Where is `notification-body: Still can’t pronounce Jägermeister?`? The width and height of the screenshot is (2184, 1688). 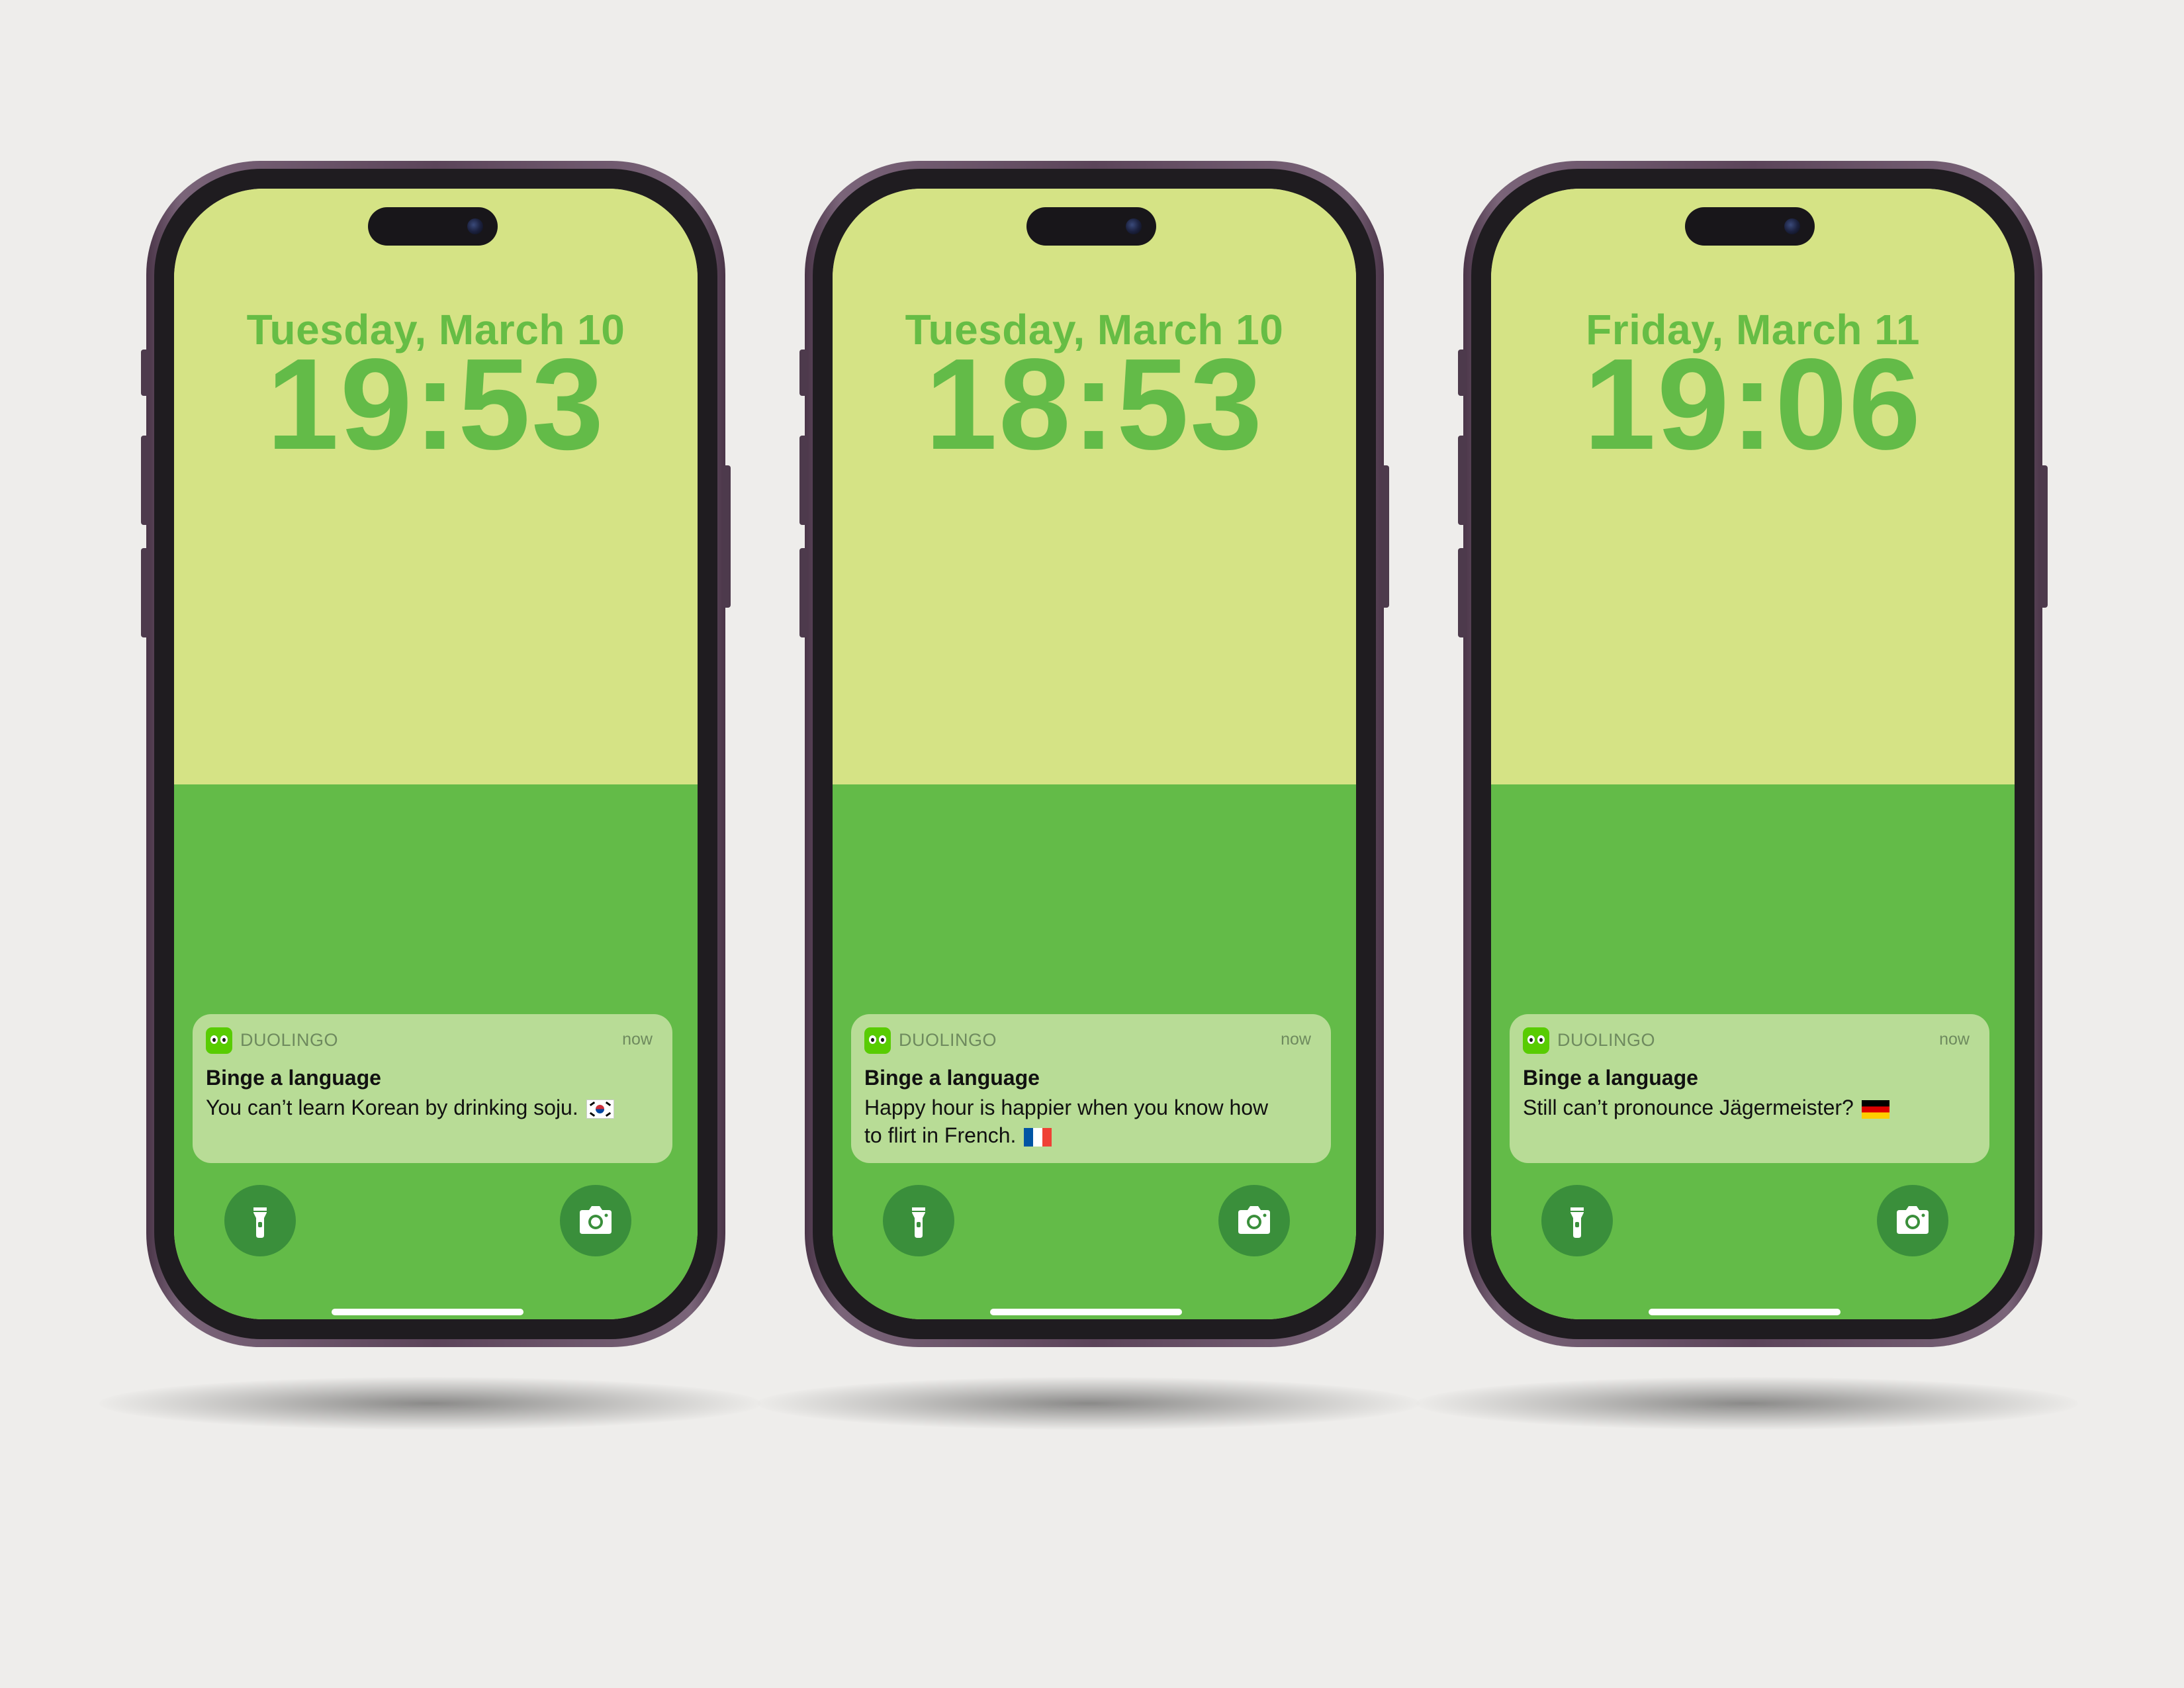 notification-body: Still can’t pronounce Jägermeister? is located at coordinates (1735, 1107).